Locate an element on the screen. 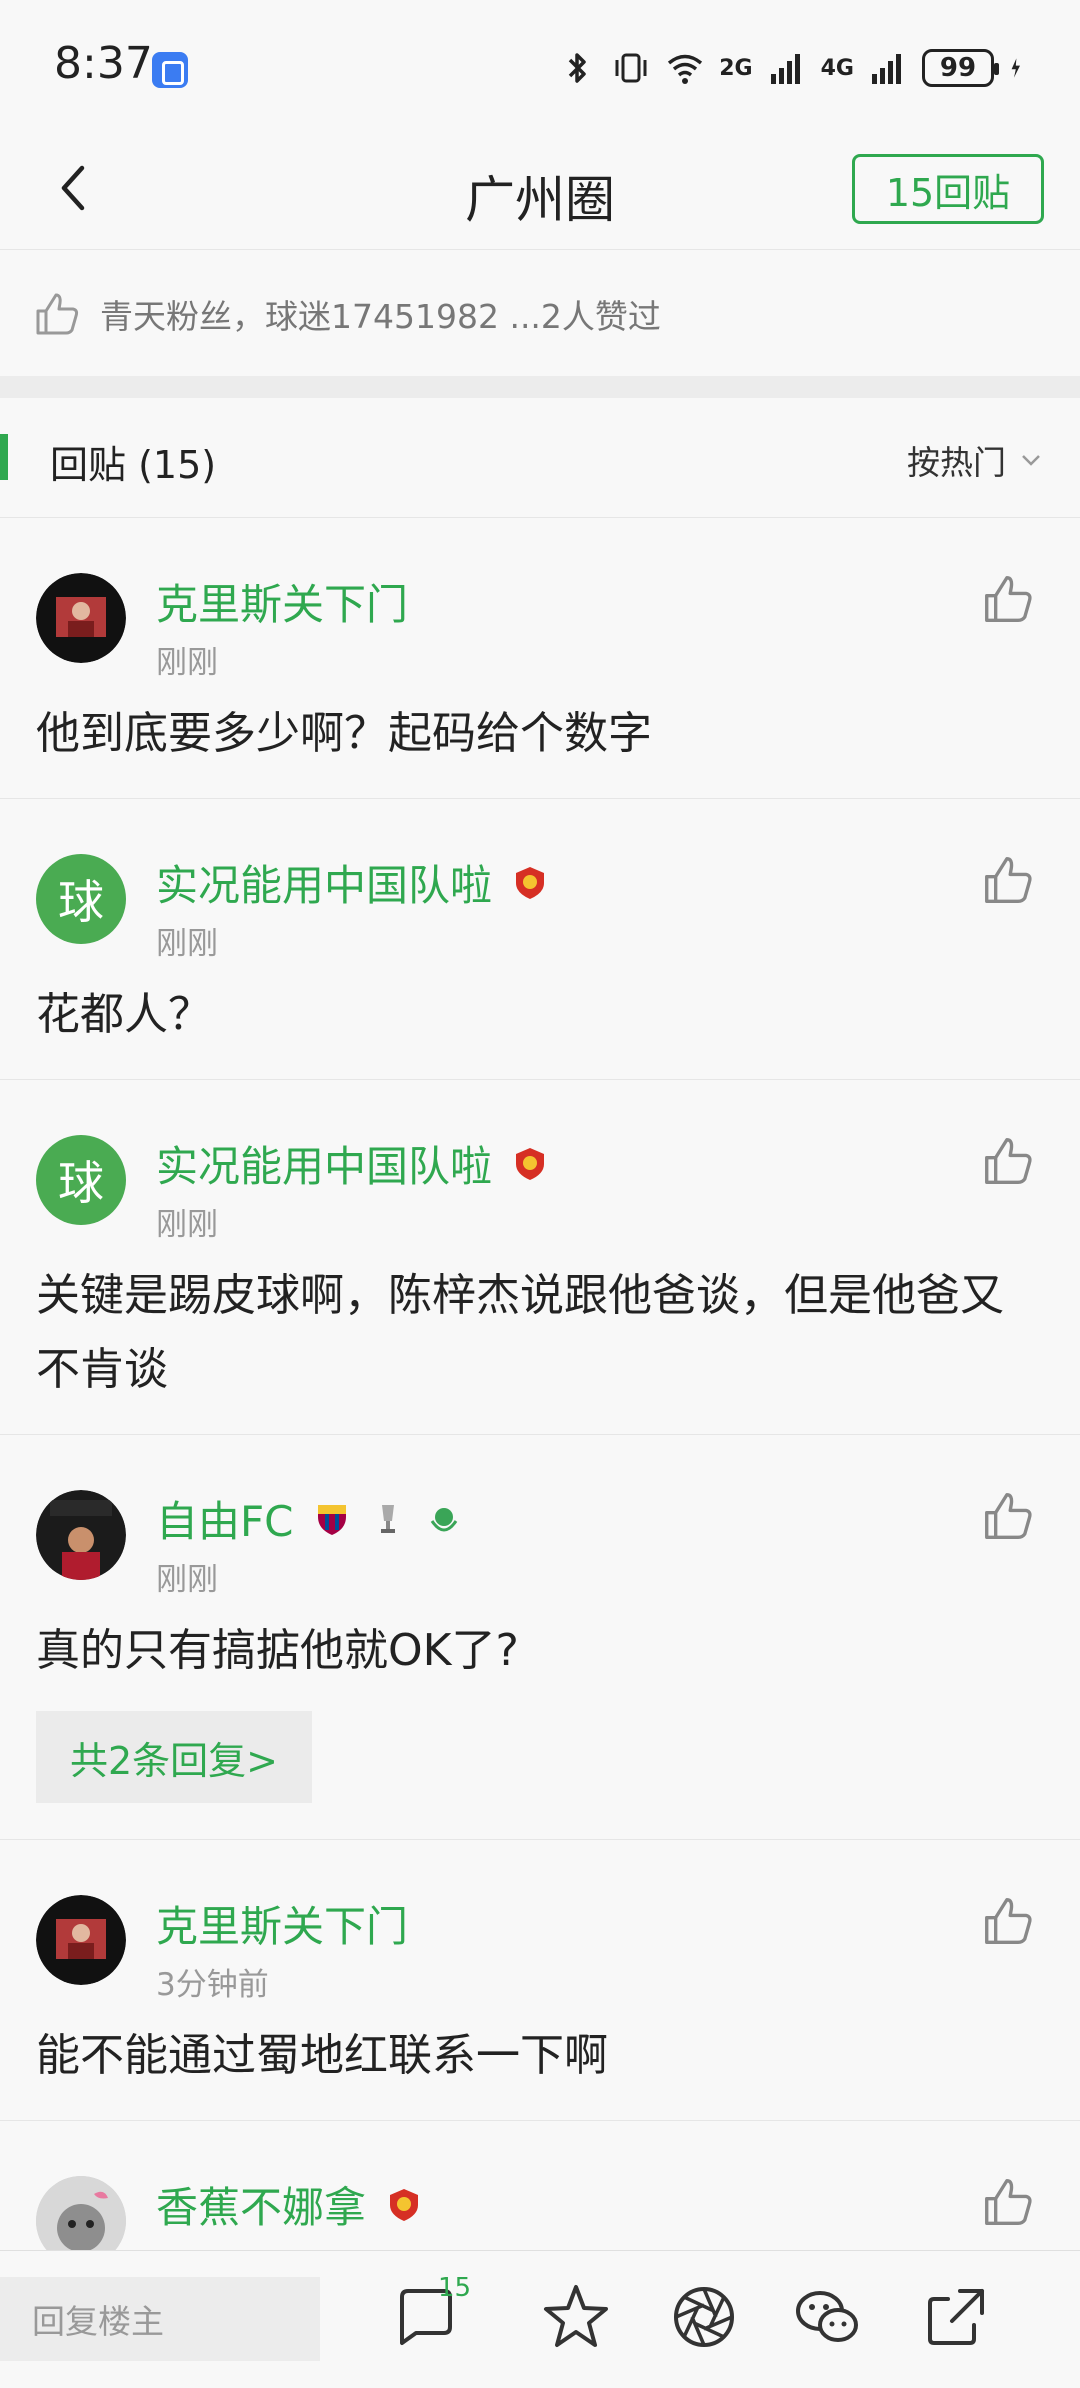 The width and height of the screenshot is (1080, 2388). app-notification-icon is located at coordinates (170, 70).